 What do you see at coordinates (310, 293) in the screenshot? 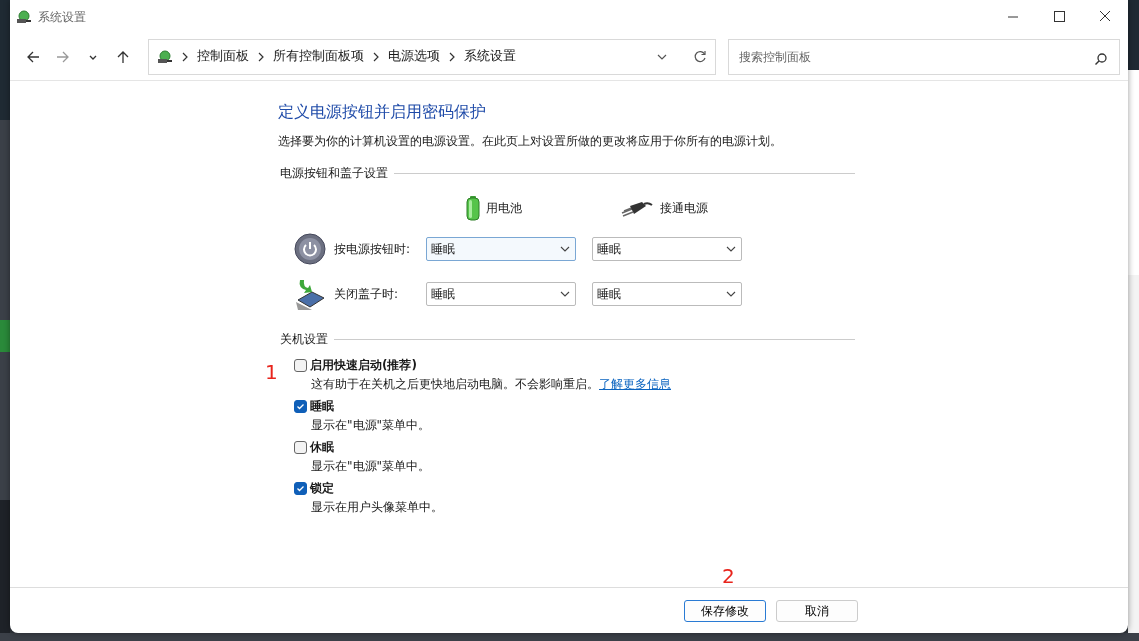
I see `laptop-icon` at bounding box center [310, 293].